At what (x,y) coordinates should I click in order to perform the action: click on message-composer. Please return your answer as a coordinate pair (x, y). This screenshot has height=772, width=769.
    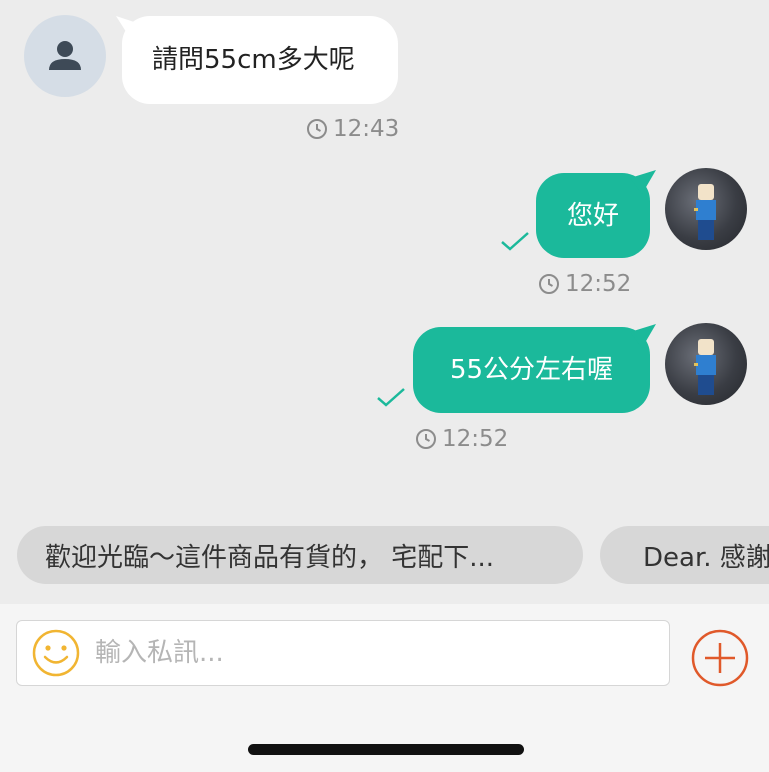
    Looking at the image, I should click on (384, 653).